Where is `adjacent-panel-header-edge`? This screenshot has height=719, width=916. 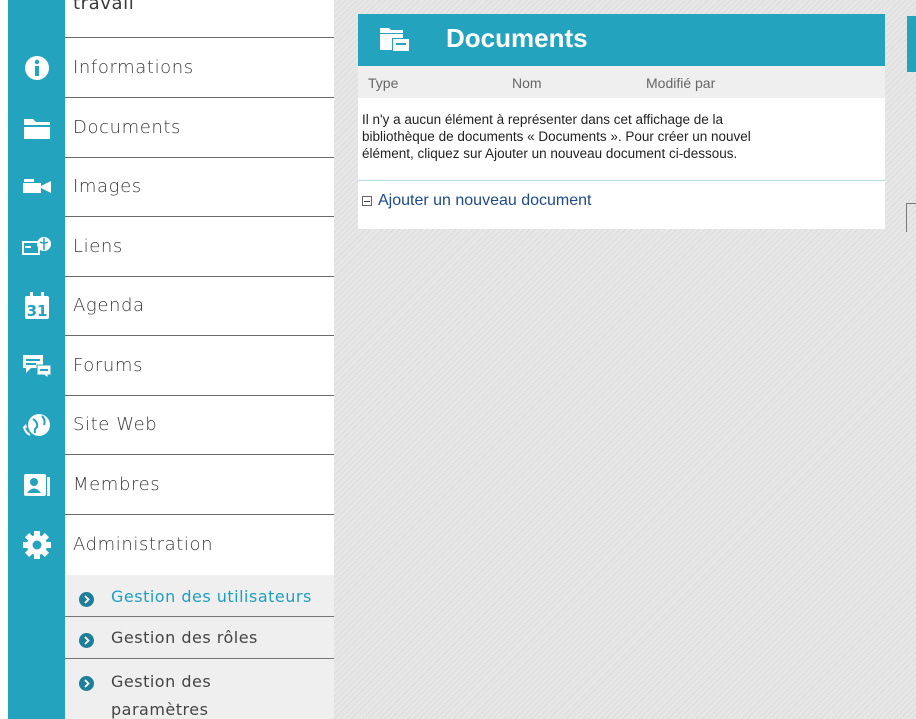 adjacent-panel-header-edge is located at coordinates (911, 44).